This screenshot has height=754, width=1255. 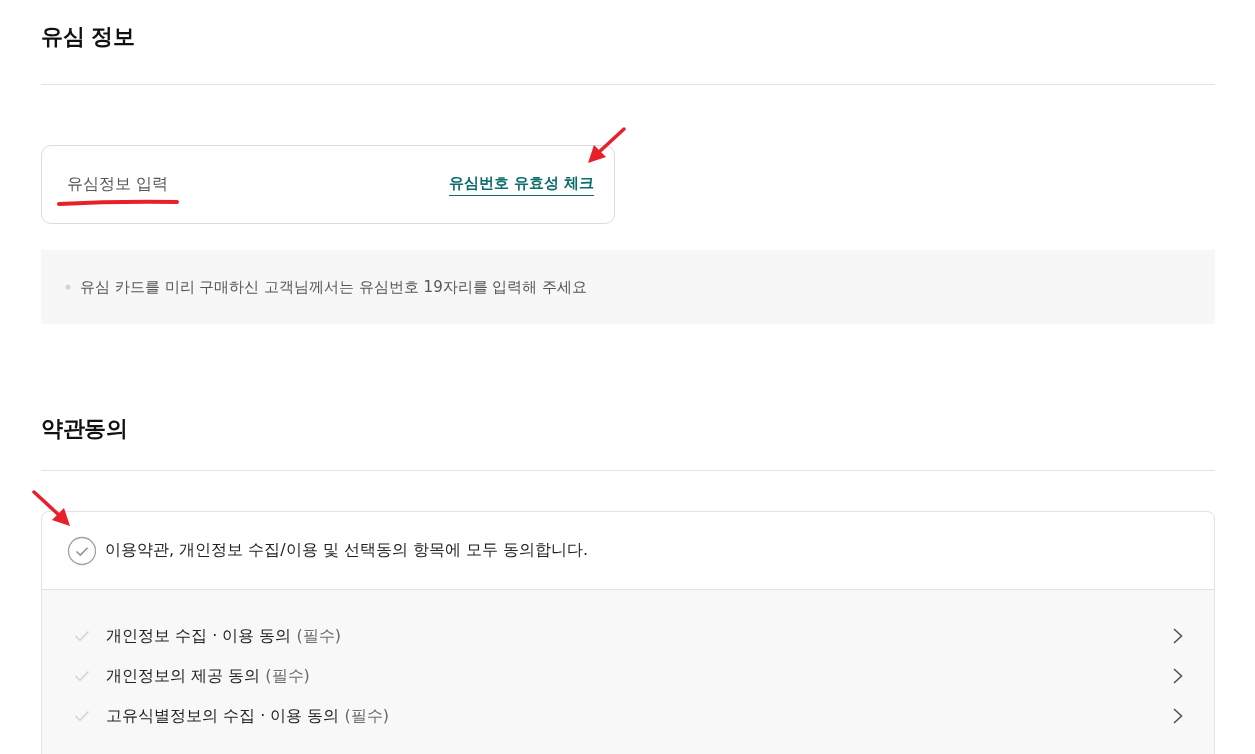 I want to click on agree-all-label: 이용약관, 개인정보 수집/이용 및 선택동의 항목에 모두 동의합니다., so click(x=347, y=550).